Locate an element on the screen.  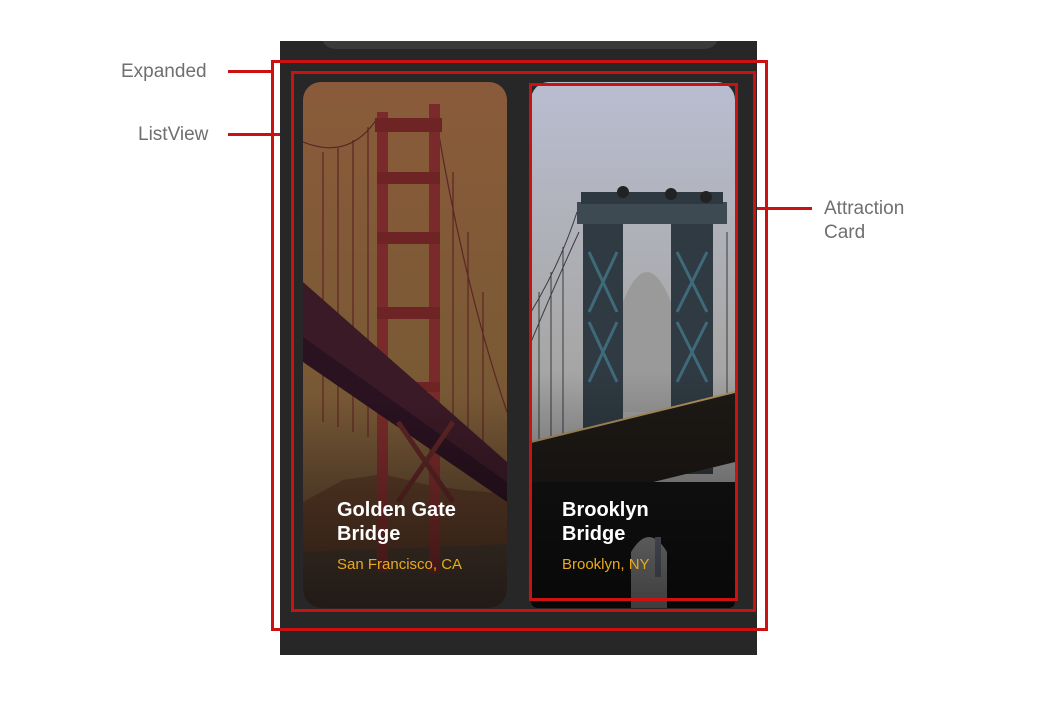
expanded-leader-line is located at coordinates (250, 71).